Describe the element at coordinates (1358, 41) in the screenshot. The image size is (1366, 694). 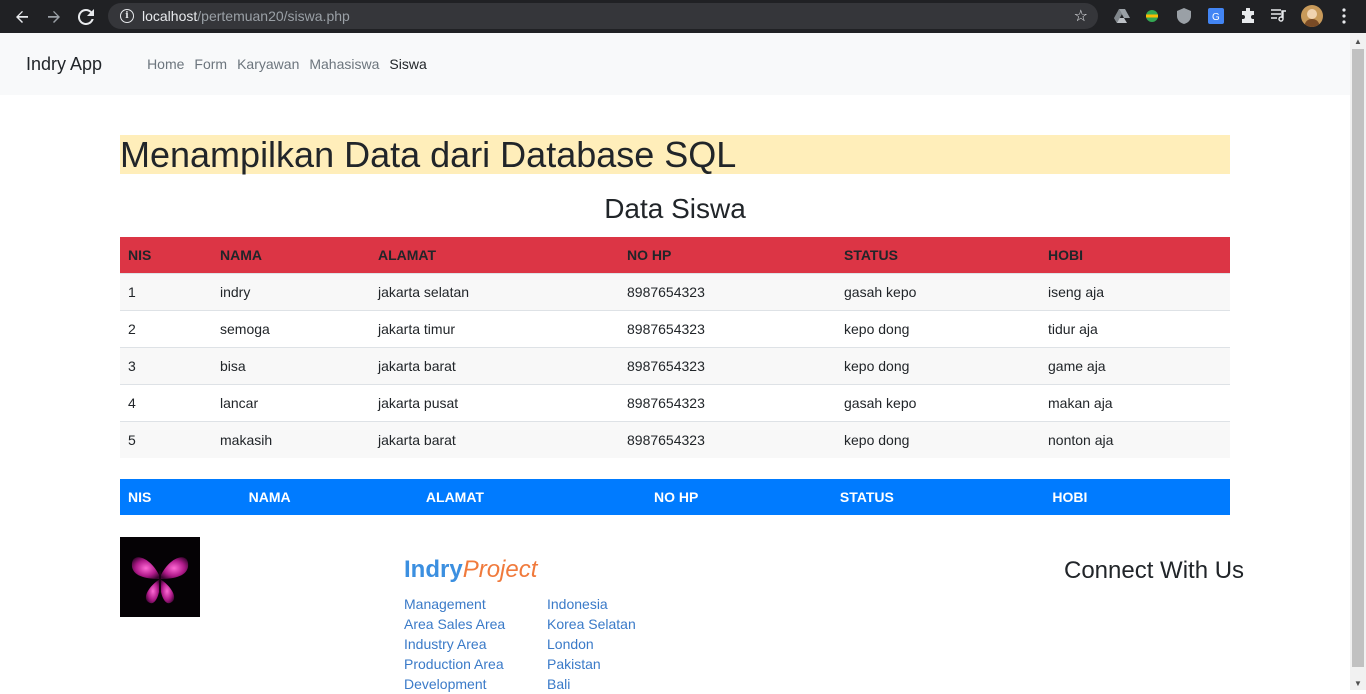
I see `scroll-up-icon: ▲` at that location.